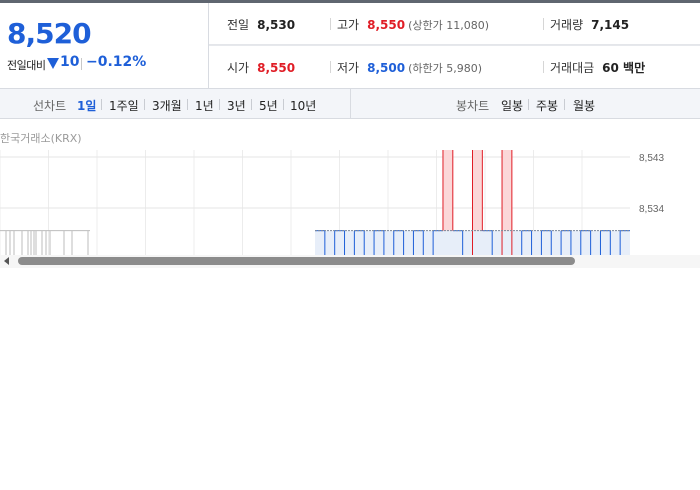 The width and height of the screenshot is (700, 490). Describe the element at coordinates (167, 105) in the screenshot. I see `tab-3m: 3개월` at that location.